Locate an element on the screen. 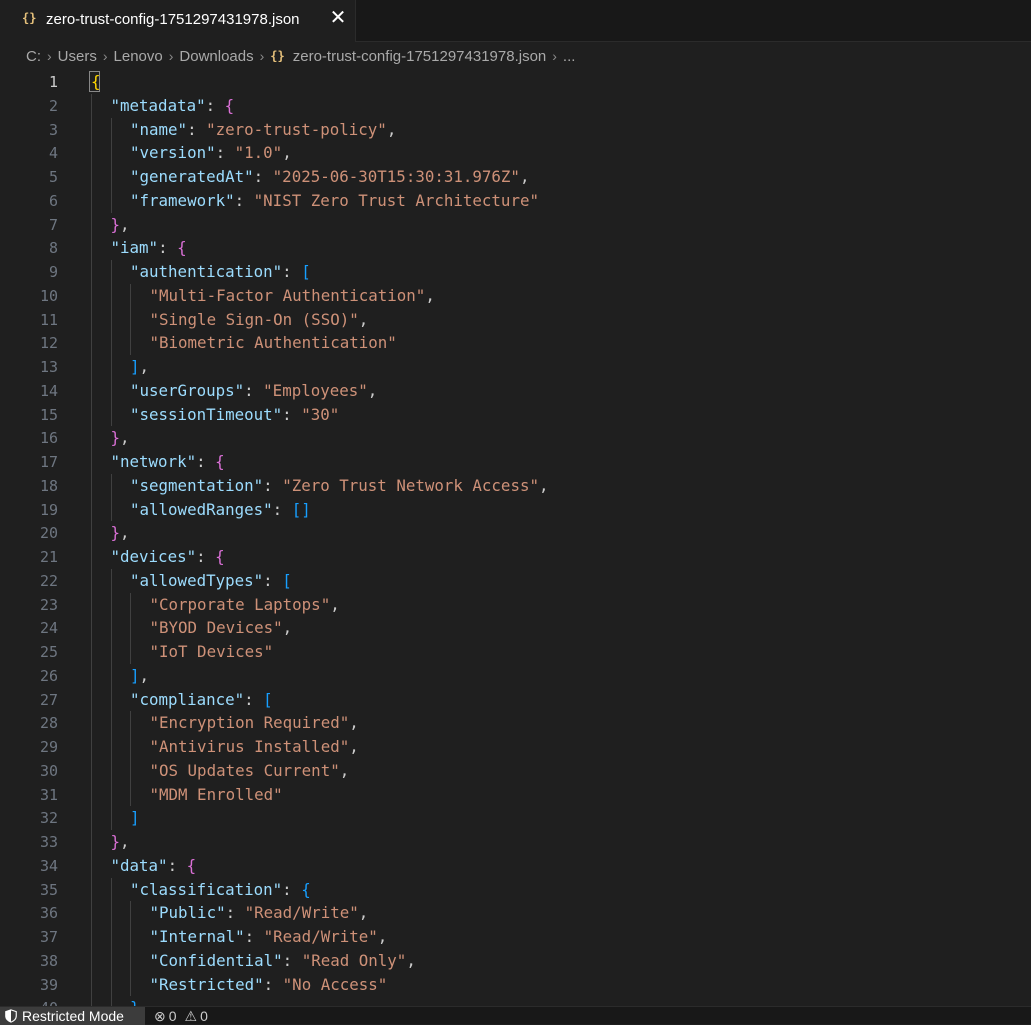 The image size is (1031, 1025). line-number: 30 is located at coordinates (48, 770).